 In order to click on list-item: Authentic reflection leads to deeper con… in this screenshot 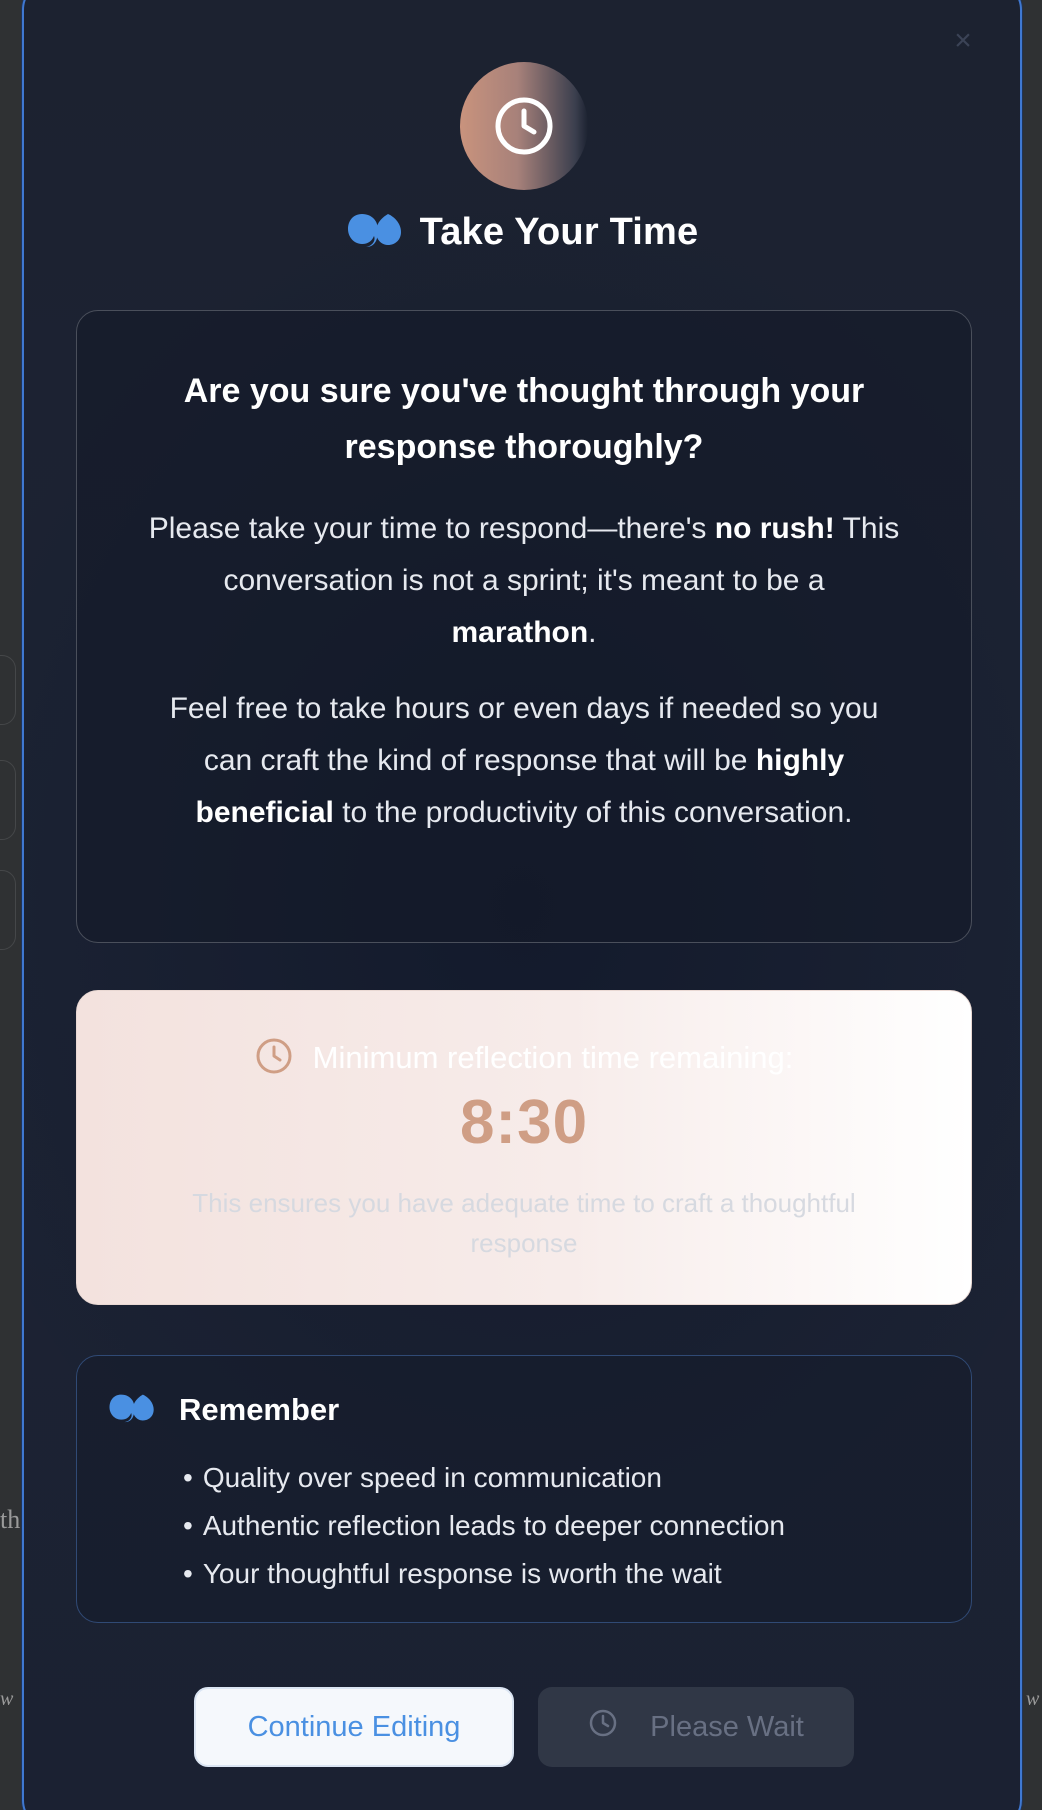, I will do `click(484, 1526)`.